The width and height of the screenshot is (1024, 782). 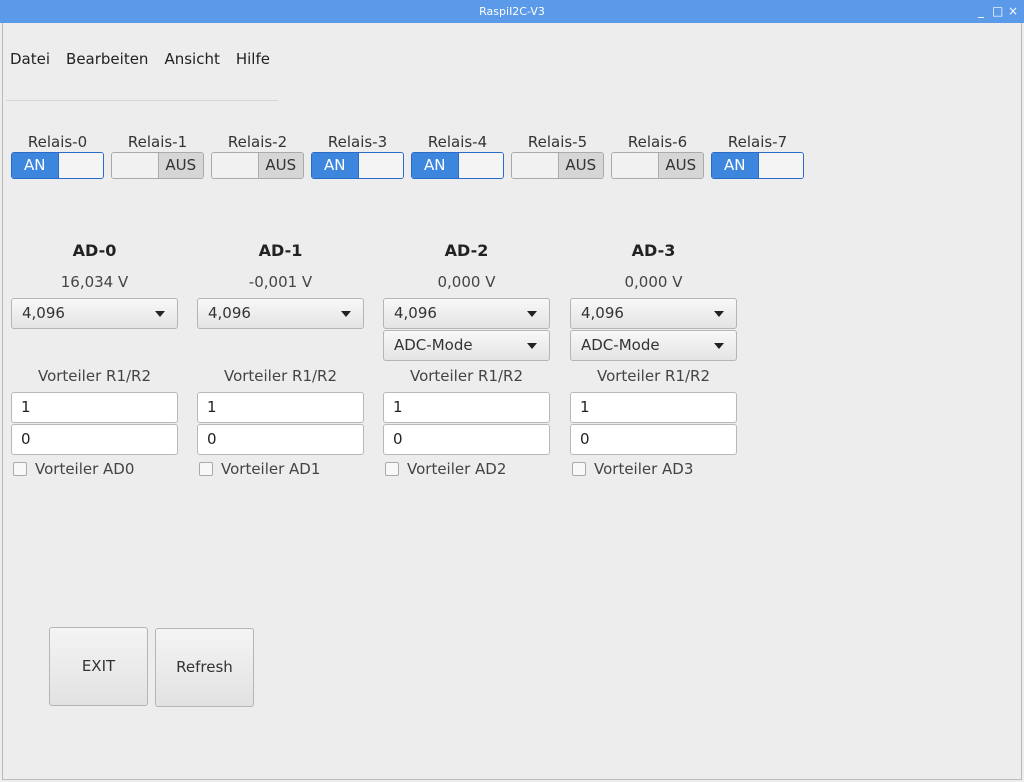 I want to click on window-controls: _ □ ×, so click(x=997, y=11).